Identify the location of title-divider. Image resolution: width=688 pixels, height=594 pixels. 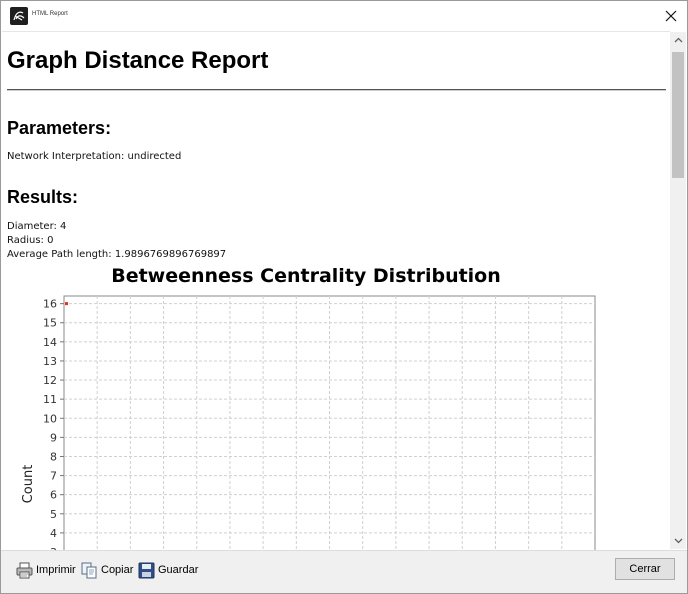
(336, 90).